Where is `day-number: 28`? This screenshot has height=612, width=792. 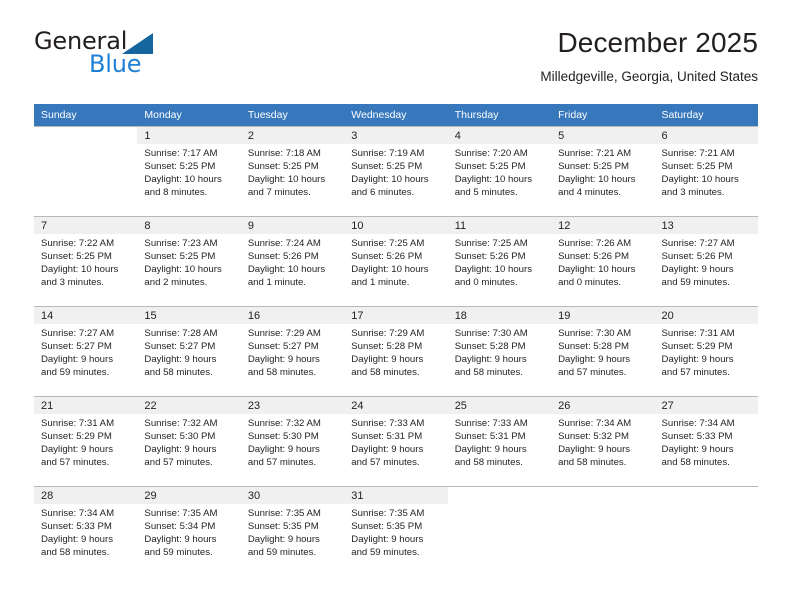 day-number: 28 is located at coordinates (86, 495).